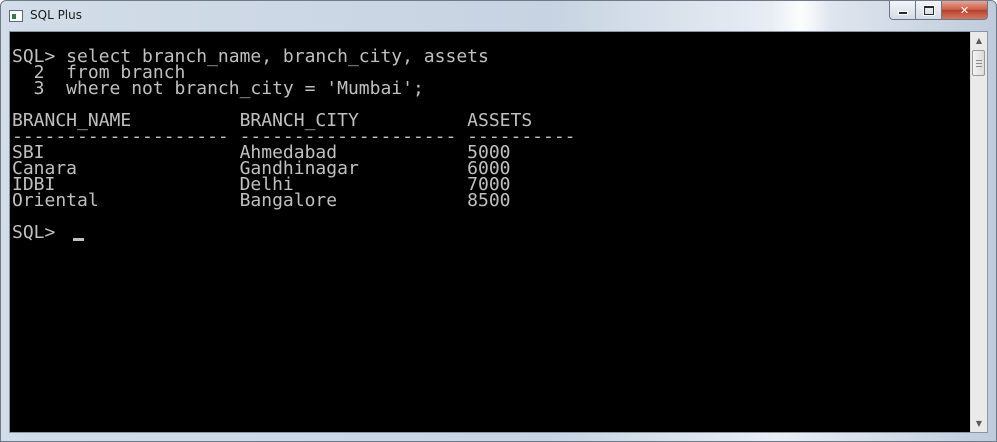  What do you see at coordinates (56, 15) in the screenshot?
I see `window-title: SQL Plus` at bounding box center [56, 15].